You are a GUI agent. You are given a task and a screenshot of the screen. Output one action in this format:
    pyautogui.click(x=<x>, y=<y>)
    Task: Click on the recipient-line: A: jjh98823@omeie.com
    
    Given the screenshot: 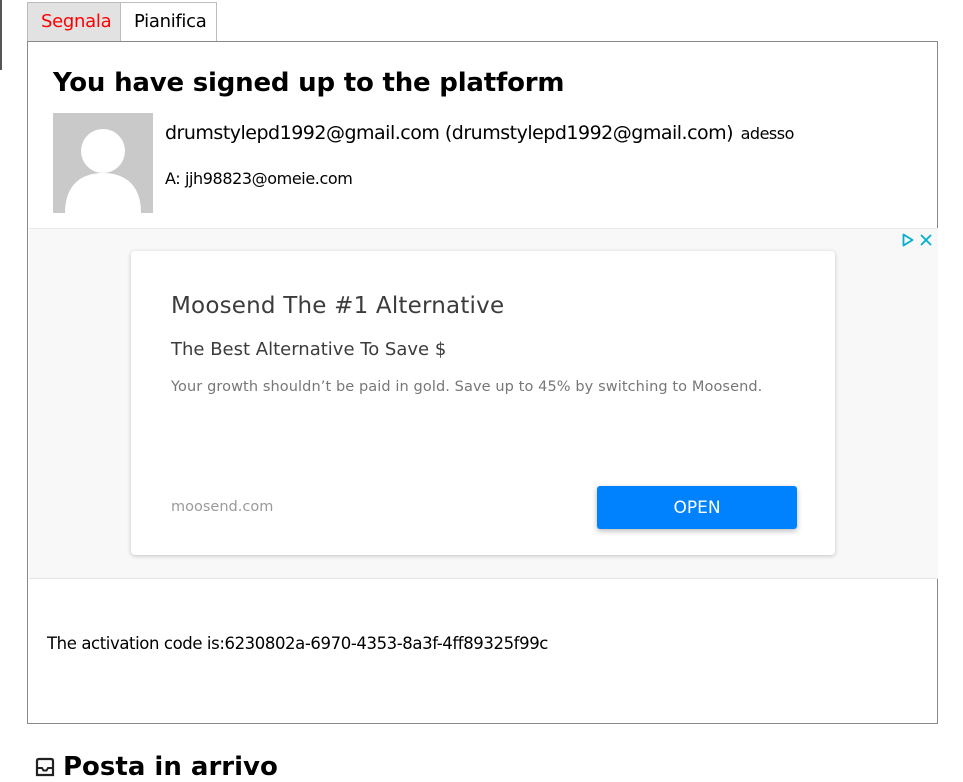 What is the action you would take?
    pyautogui.click(x=259, y=178)
    